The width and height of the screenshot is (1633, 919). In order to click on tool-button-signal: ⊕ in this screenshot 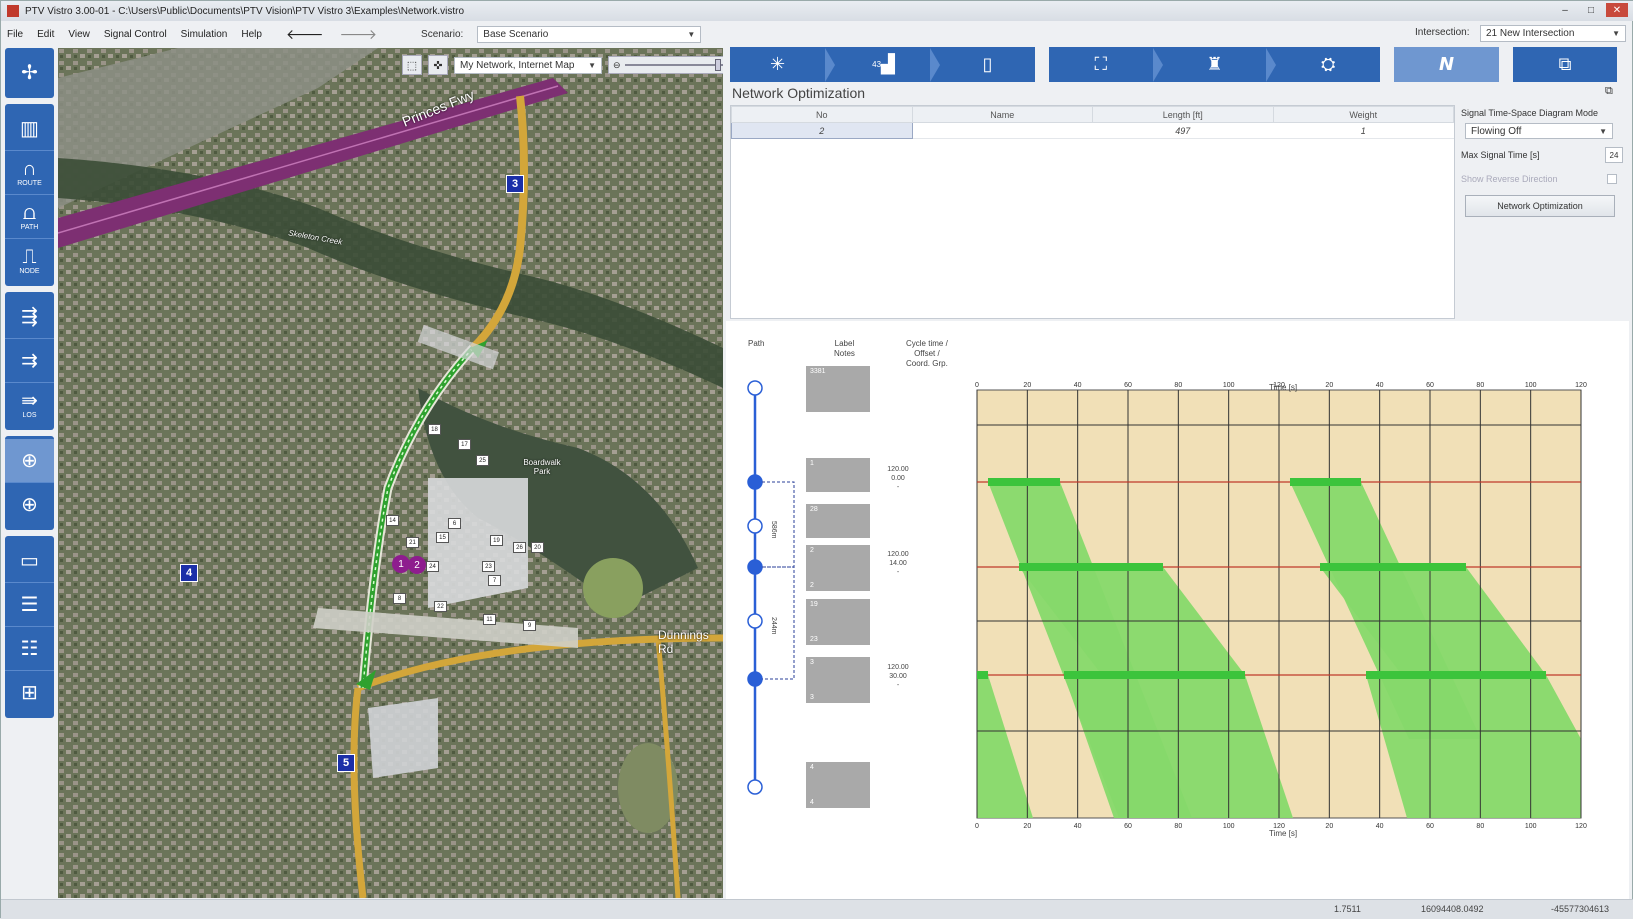, I will do `click(29, 461)`.